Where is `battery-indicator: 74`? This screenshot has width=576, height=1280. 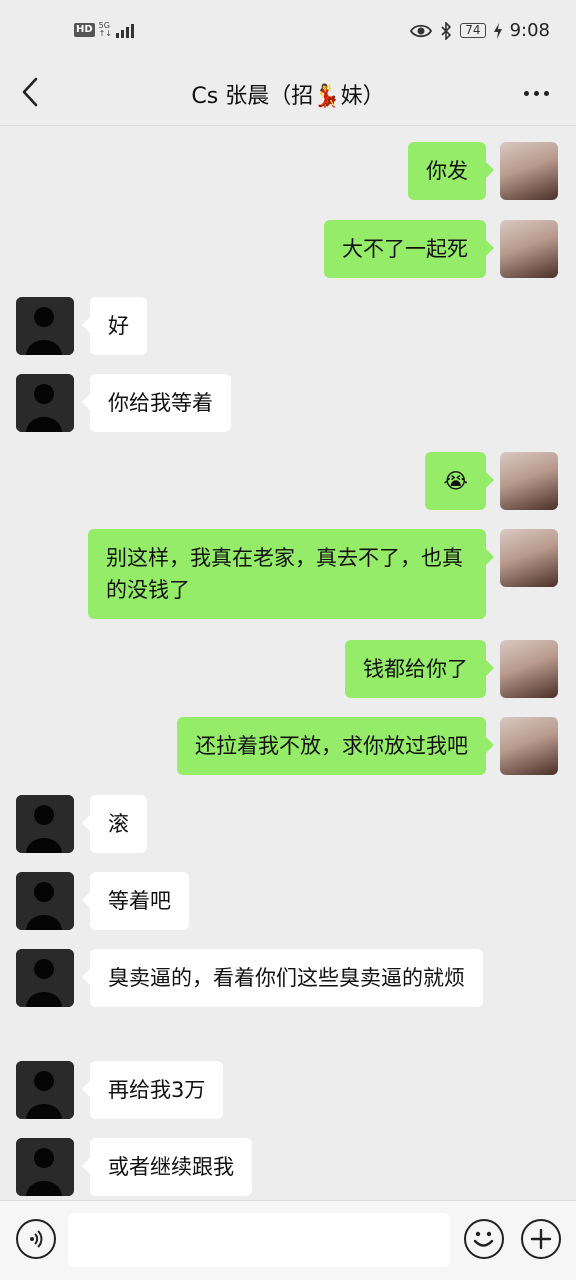
battery-indicator: 74 is located at coordinates (473, 30).